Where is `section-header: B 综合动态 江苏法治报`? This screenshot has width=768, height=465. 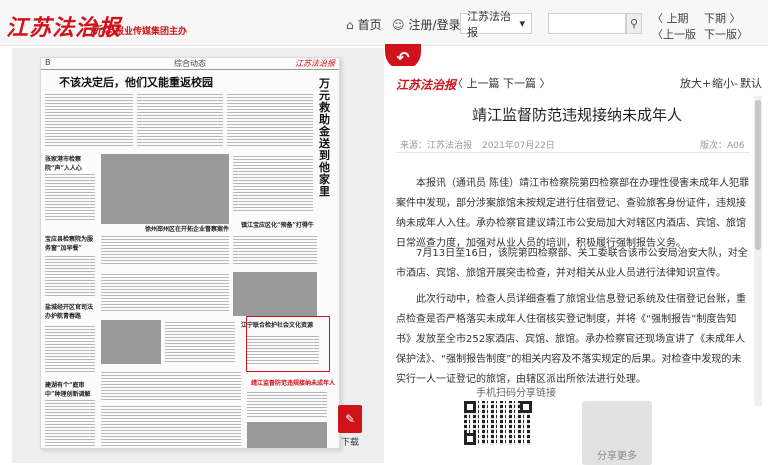
section-header: B 综合动态 江苏法治报 is located at coordinates (190, 64).